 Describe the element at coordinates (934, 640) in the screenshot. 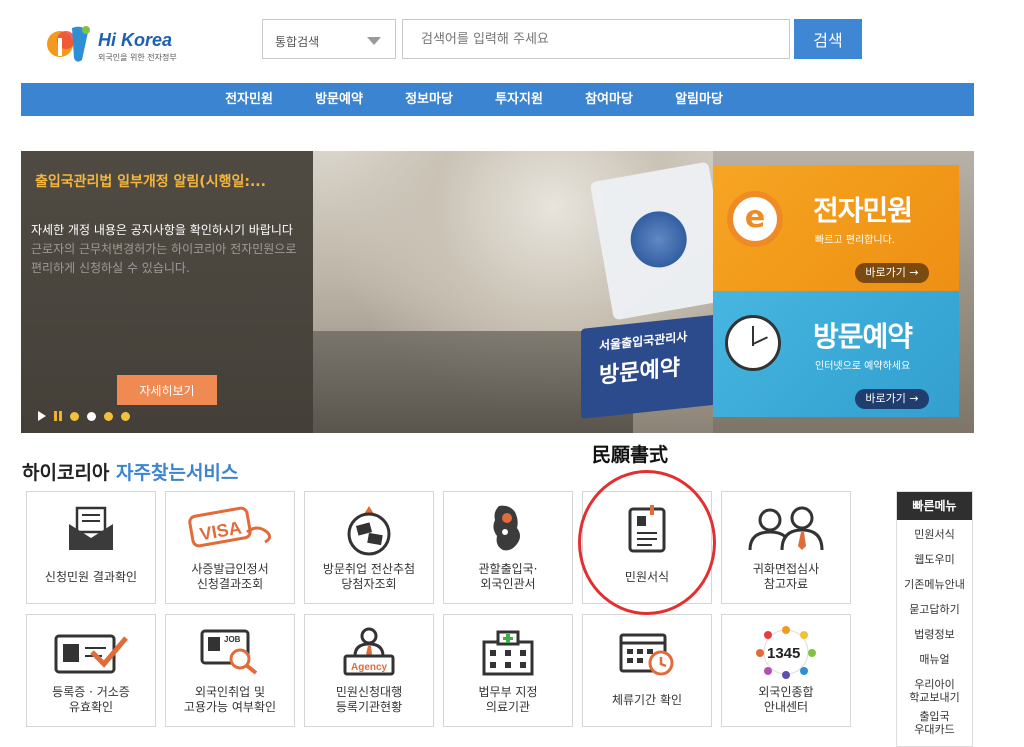

I see `quick-menu-item: 법령정보` at that location.